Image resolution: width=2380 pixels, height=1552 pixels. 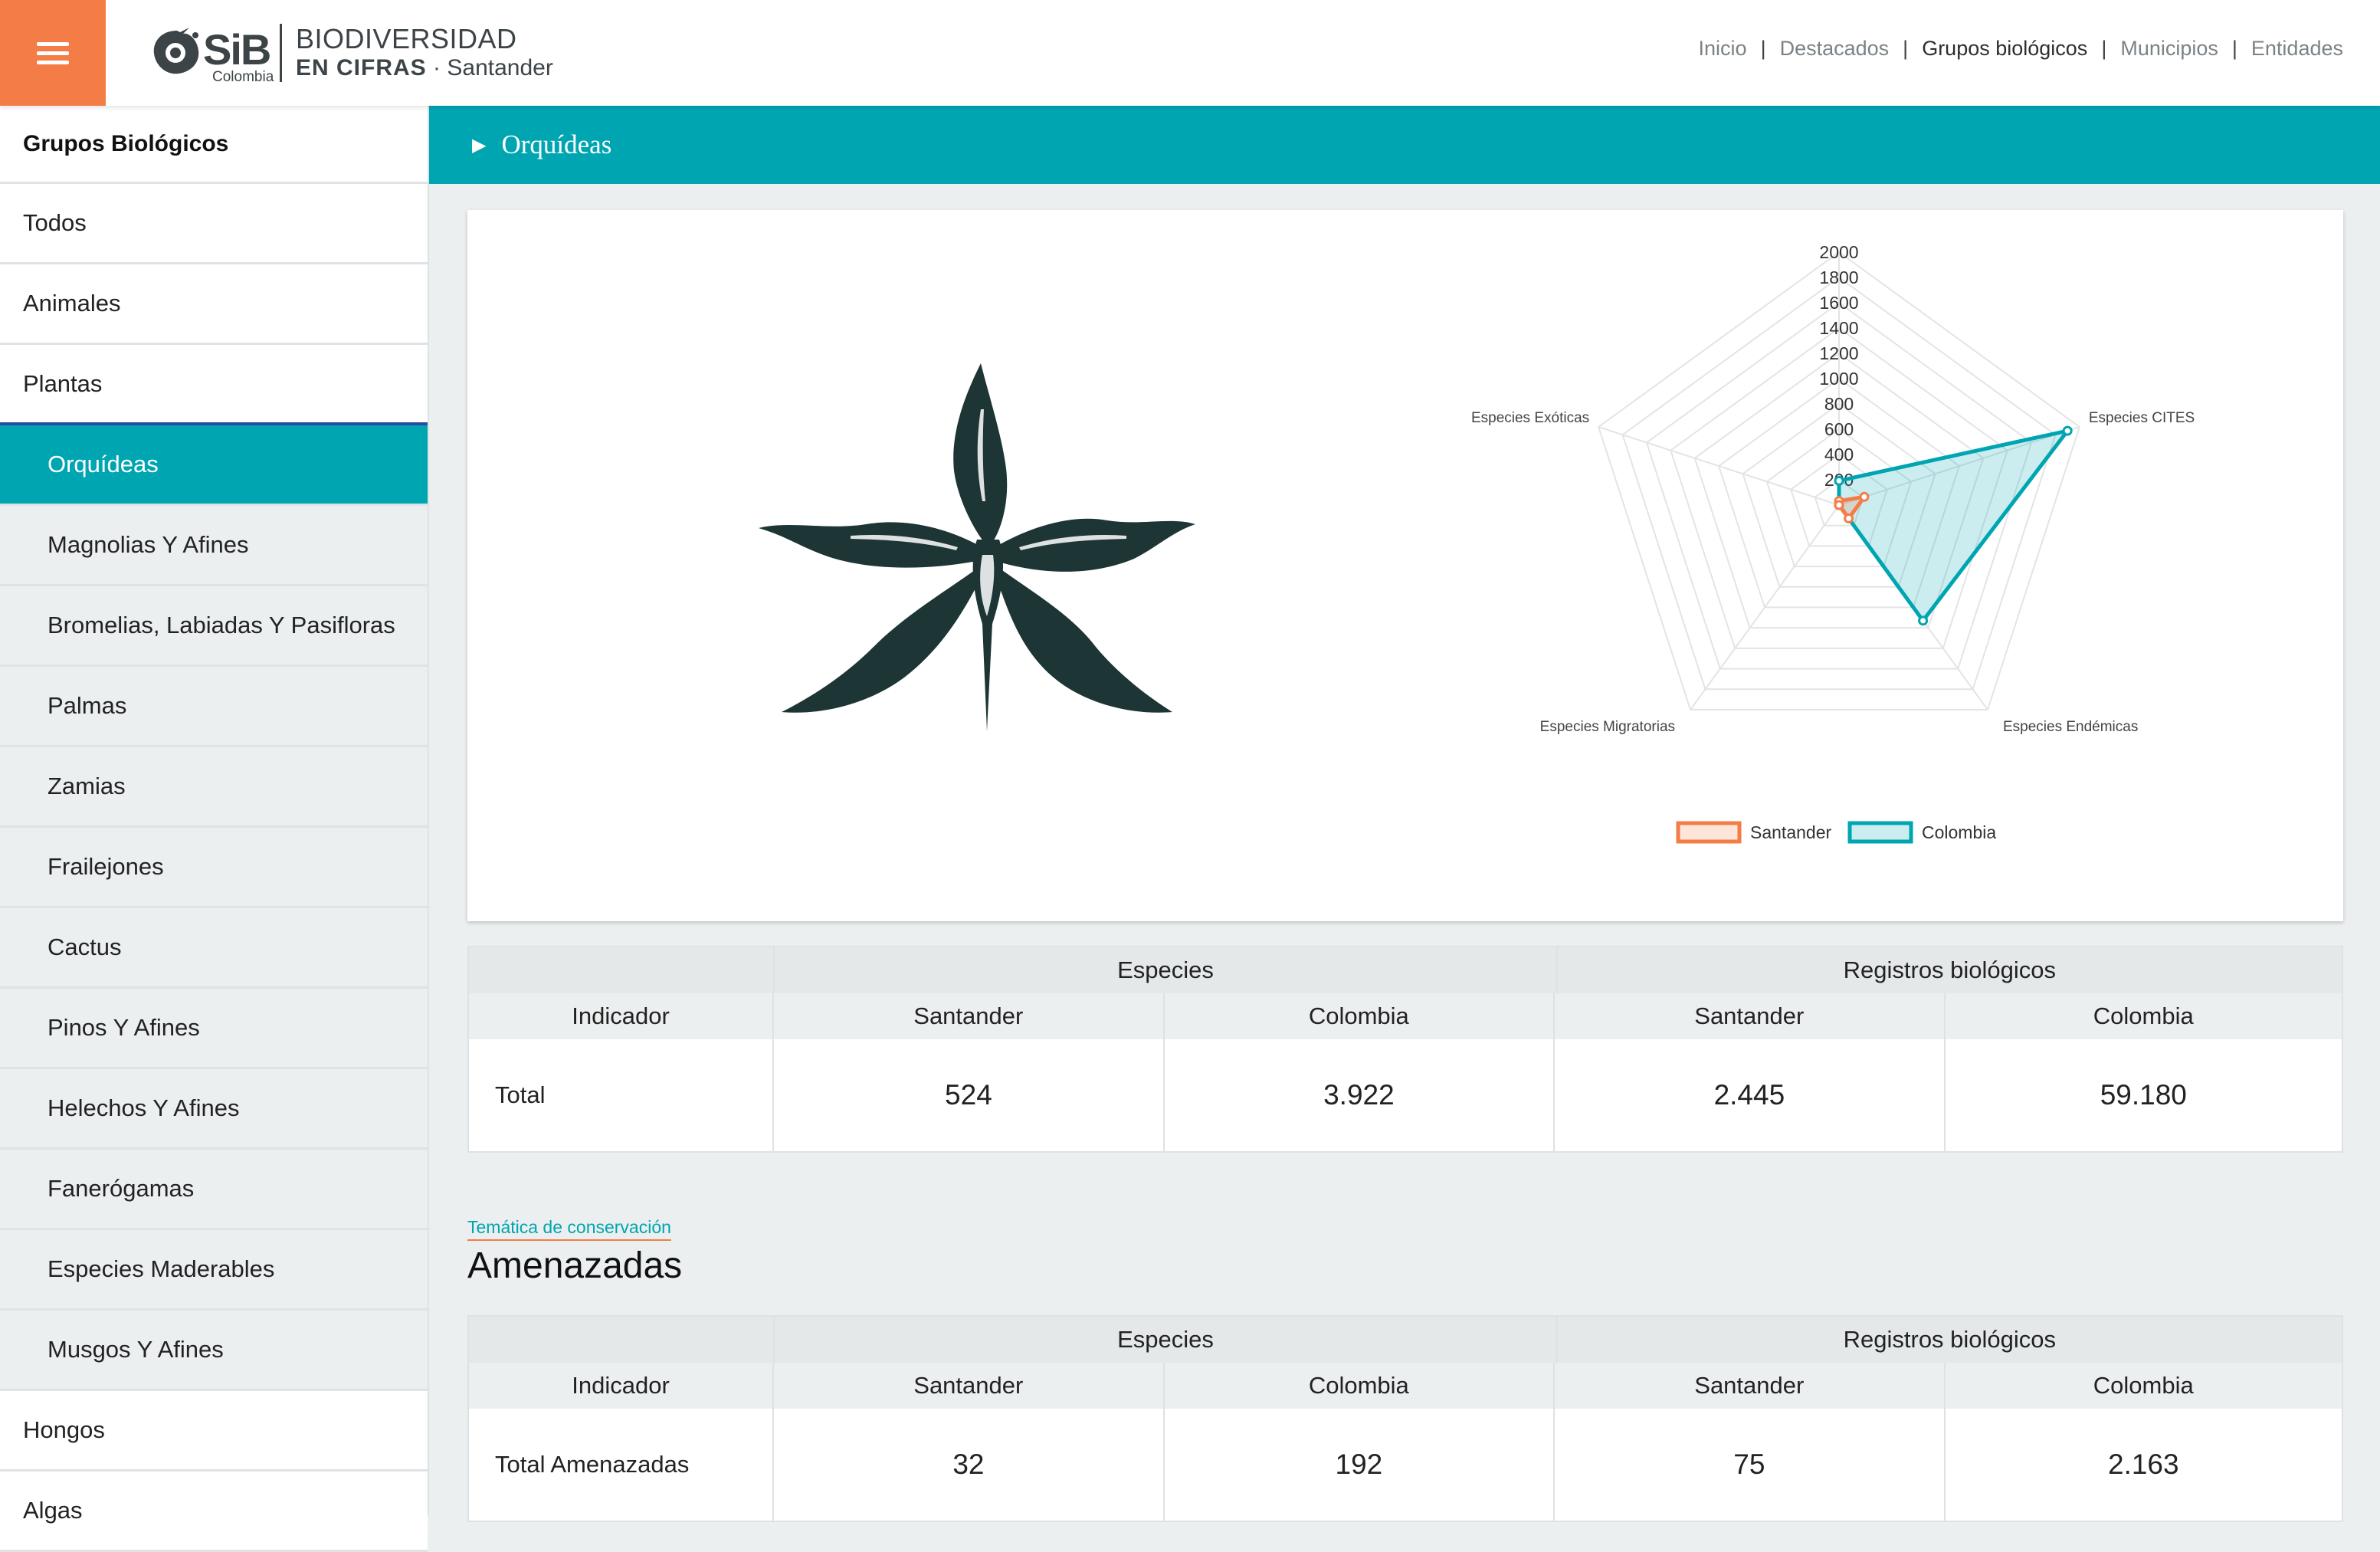 I want to click on sidebar-item-cactus: Cactus, so click(x=214, y=948).